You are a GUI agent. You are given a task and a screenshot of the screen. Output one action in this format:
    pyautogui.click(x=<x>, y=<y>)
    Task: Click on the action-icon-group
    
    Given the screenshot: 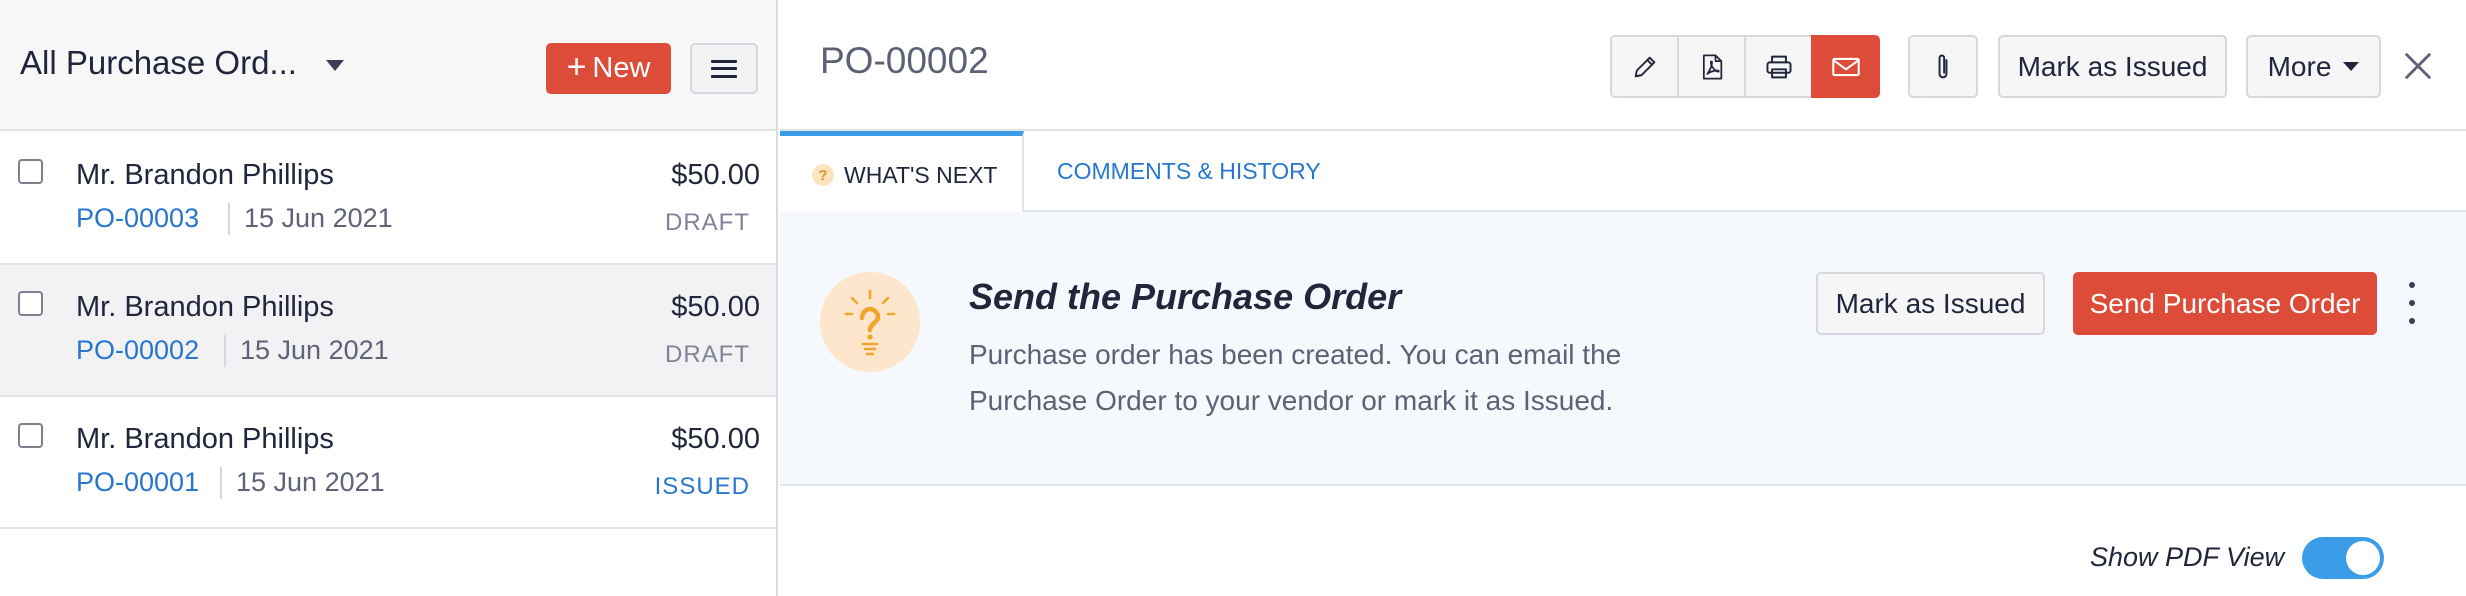 What is the action you would take?
    pyautogui.click(x=1745, y=66)
    